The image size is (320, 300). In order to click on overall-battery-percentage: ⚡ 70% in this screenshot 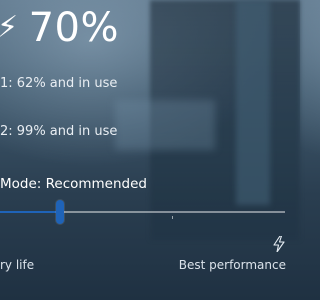, I will do `click(59, 28)`.